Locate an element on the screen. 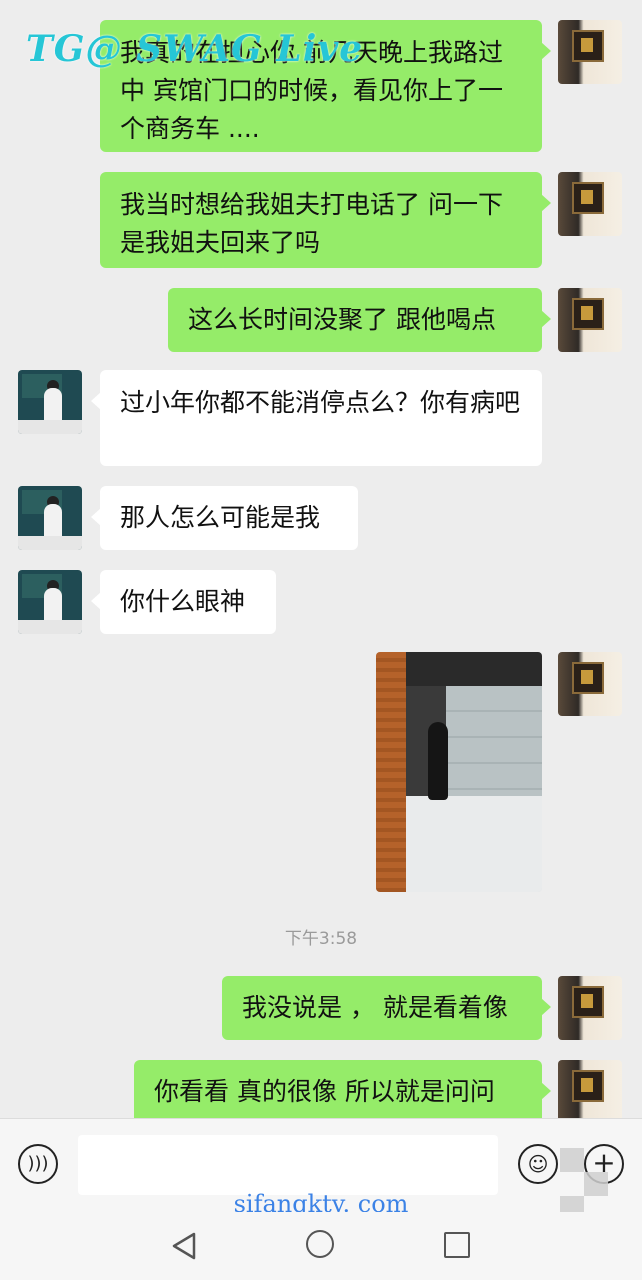 The width and height of the screenshot is (642, 1280). home-circle-icon is located at coordinates (320, 1244).